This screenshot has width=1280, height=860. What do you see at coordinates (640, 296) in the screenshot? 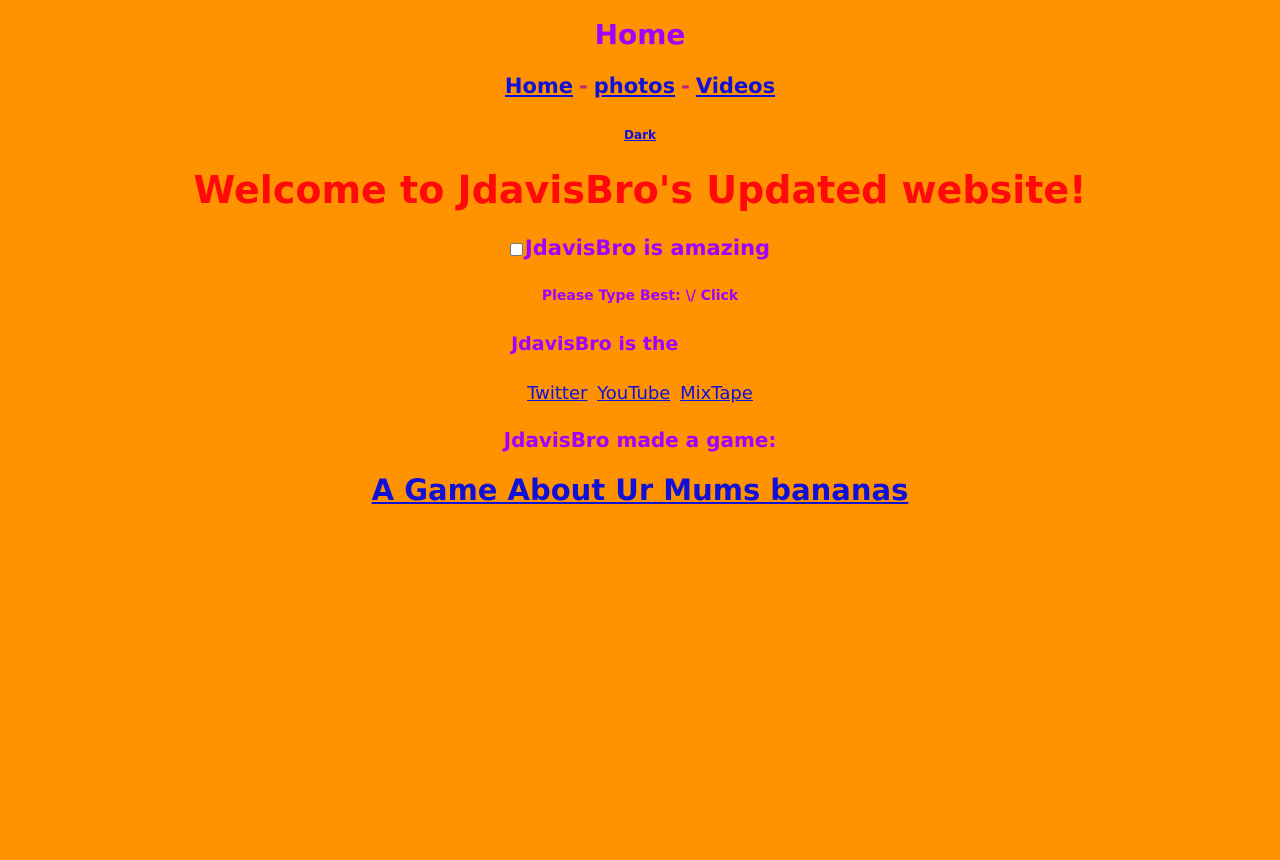
I see `best-prompt: Please Type Best: \/ Click` at bounding box center [640, 296].